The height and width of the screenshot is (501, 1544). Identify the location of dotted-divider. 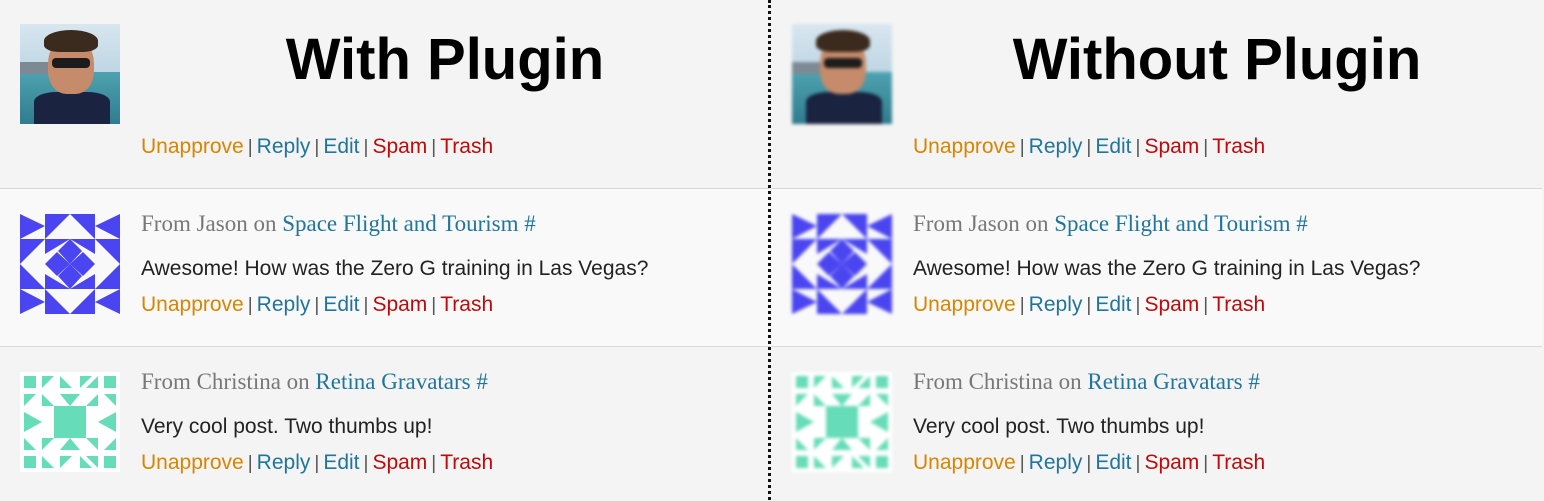
(769, 250).